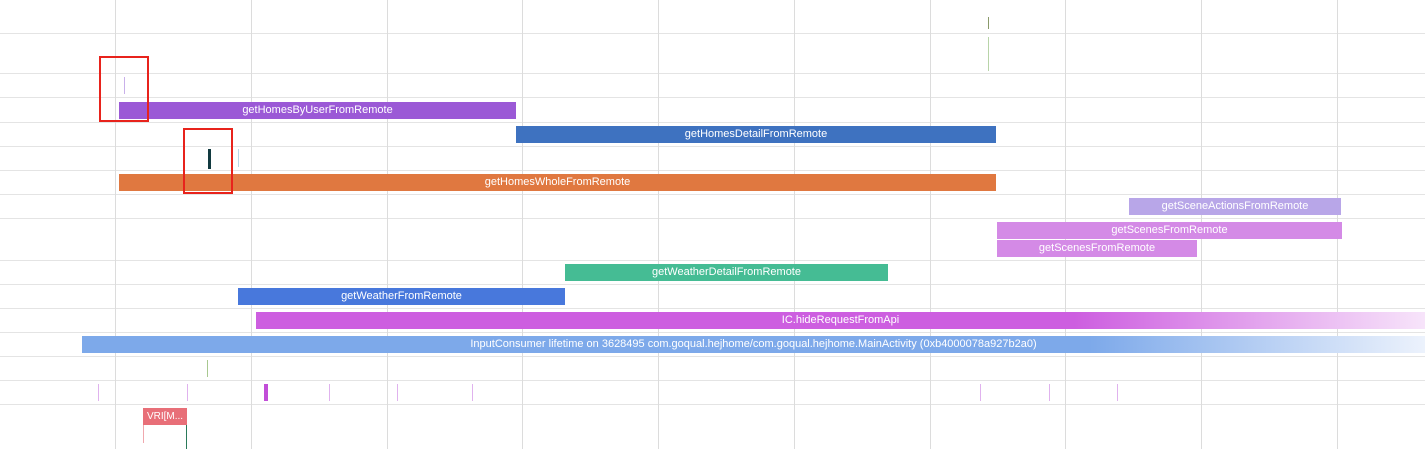  What do you see at coordinates (840, 320) in the screenshot?
I see `slice-ic-hide-request: IC.hideRequestFromApi` at bounding box center [840, 320].